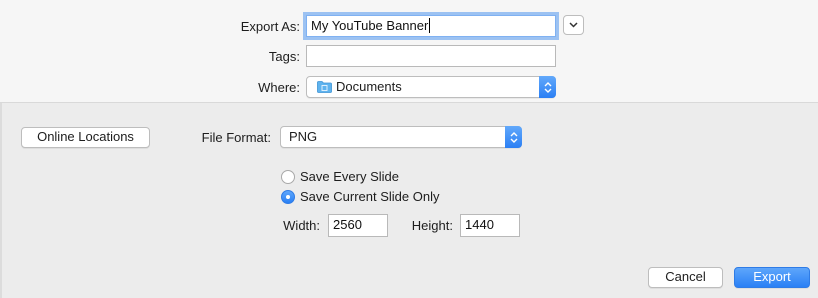  What do you see at coordinates (685, 277) in the screenshot?
I see `cancel-button: Cancel` at bounding box center [685, 277].